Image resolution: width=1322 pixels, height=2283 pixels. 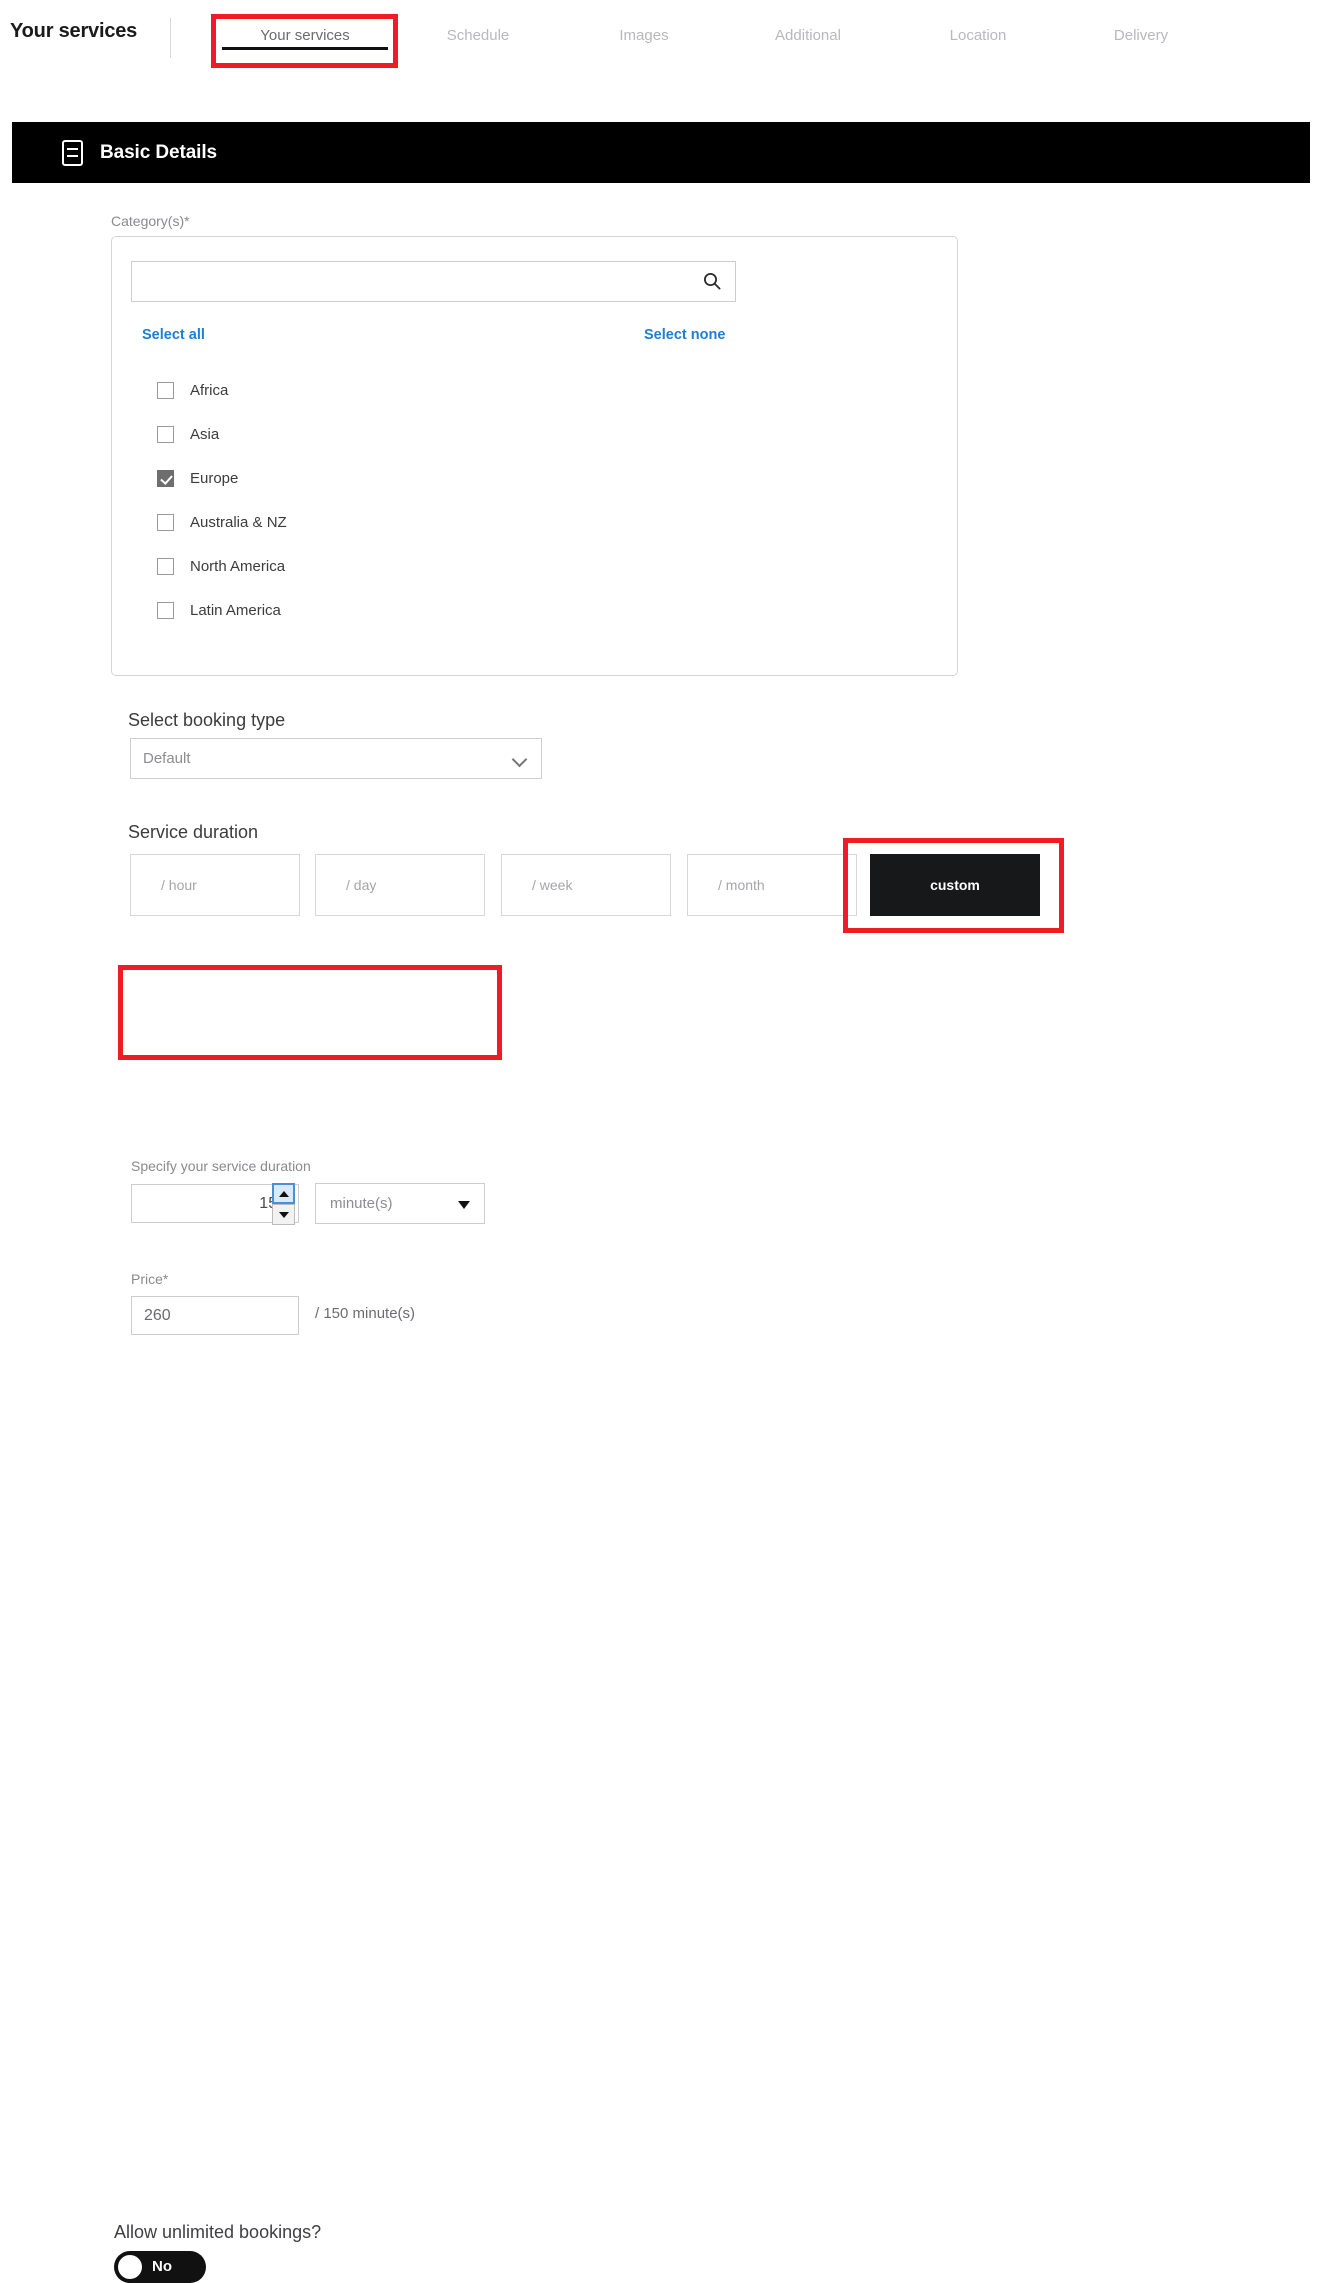 I want to click on tab-label: Images, so click(x=644, y=35).